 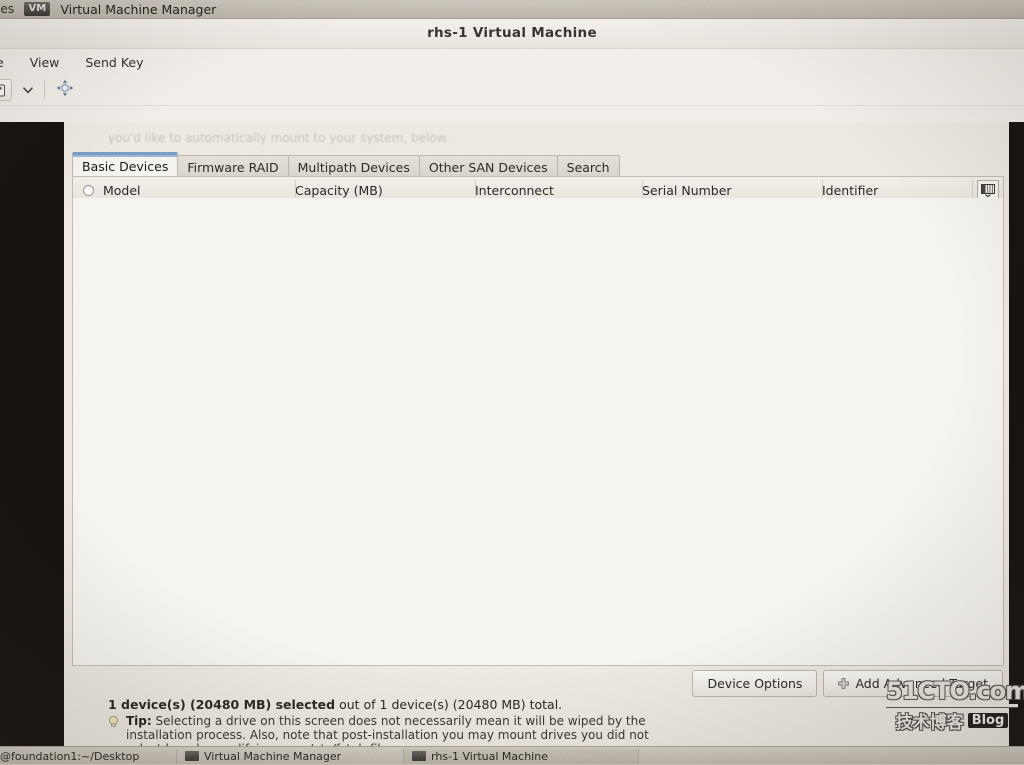 What do you see at coordinates (44, 90) in the screenshot?
I see `toolbar-separator` at bounding box center [44, 90].